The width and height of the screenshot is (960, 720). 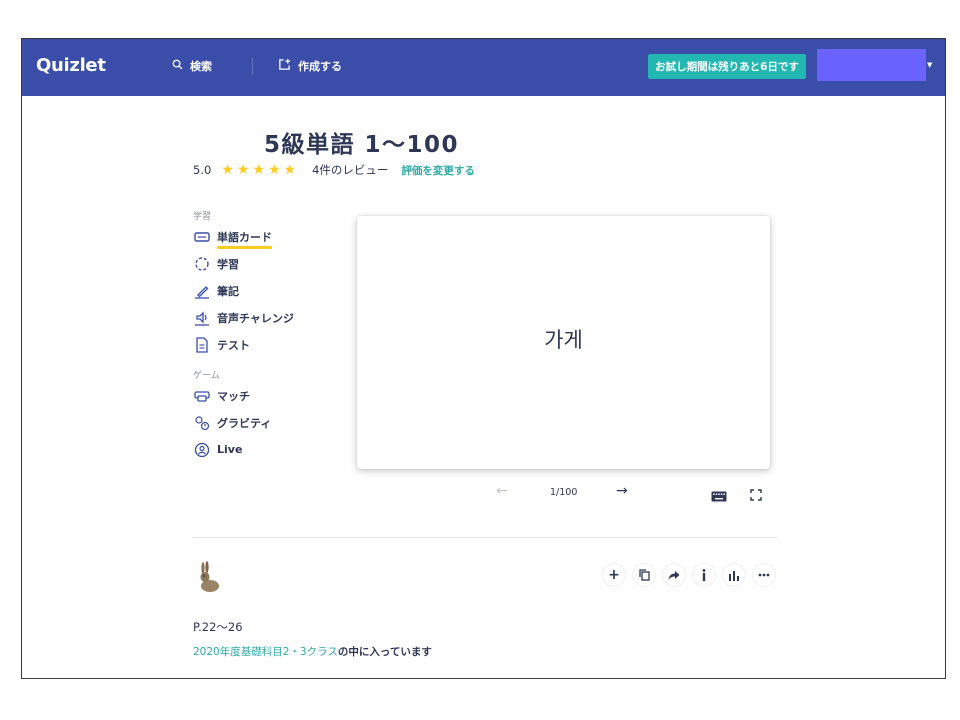 I want to click on arrow-right-icon: →, so click(x=622, y=491).